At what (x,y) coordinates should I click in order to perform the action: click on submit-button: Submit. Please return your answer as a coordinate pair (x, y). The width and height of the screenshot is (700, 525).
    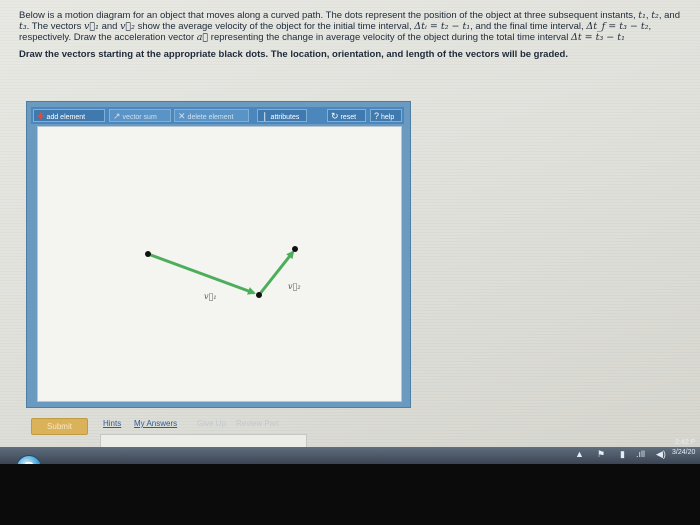
    Looking at the image, I should click on (59, 426).